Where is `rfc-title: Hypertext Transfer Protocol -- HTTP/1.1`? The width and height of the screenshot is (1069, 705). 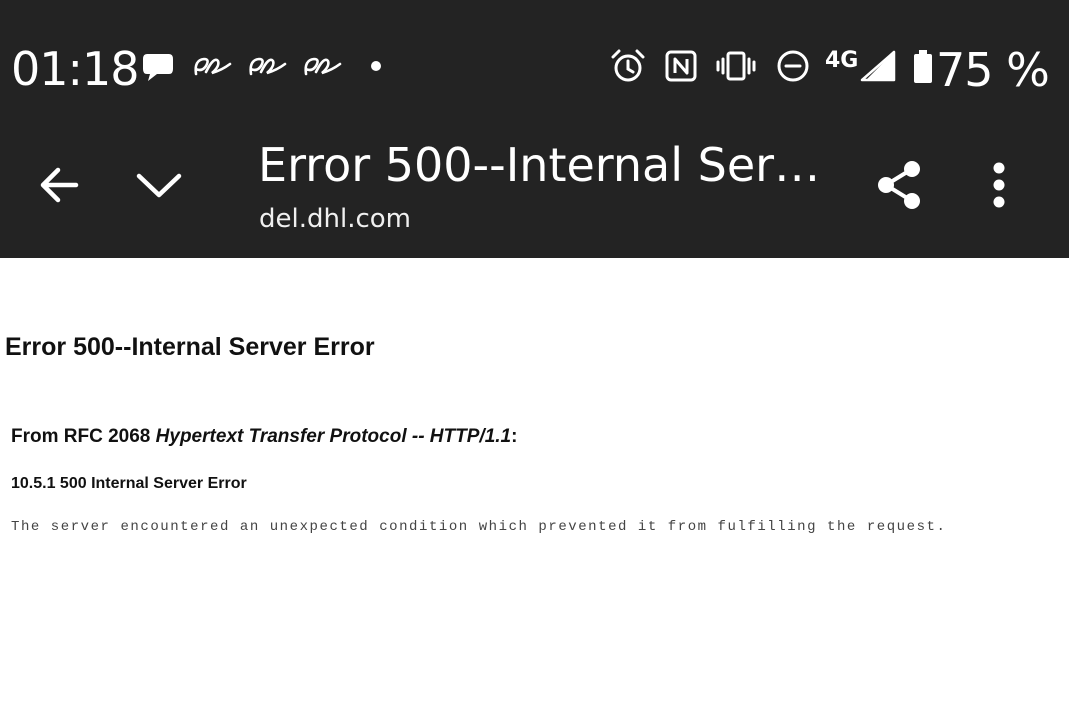 rfc-title: Hypertext Transfer Protocol -- HTTP/1.1 is located at coordinates (333, 436).